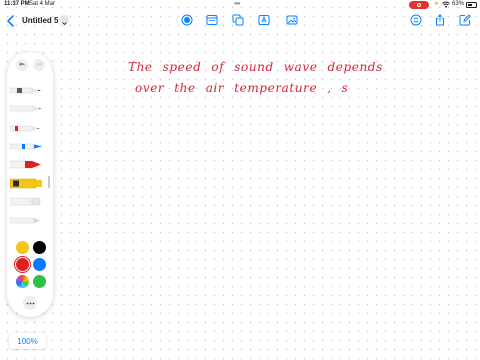  I want to click on handwritten-word: speed, so click(182, 67).